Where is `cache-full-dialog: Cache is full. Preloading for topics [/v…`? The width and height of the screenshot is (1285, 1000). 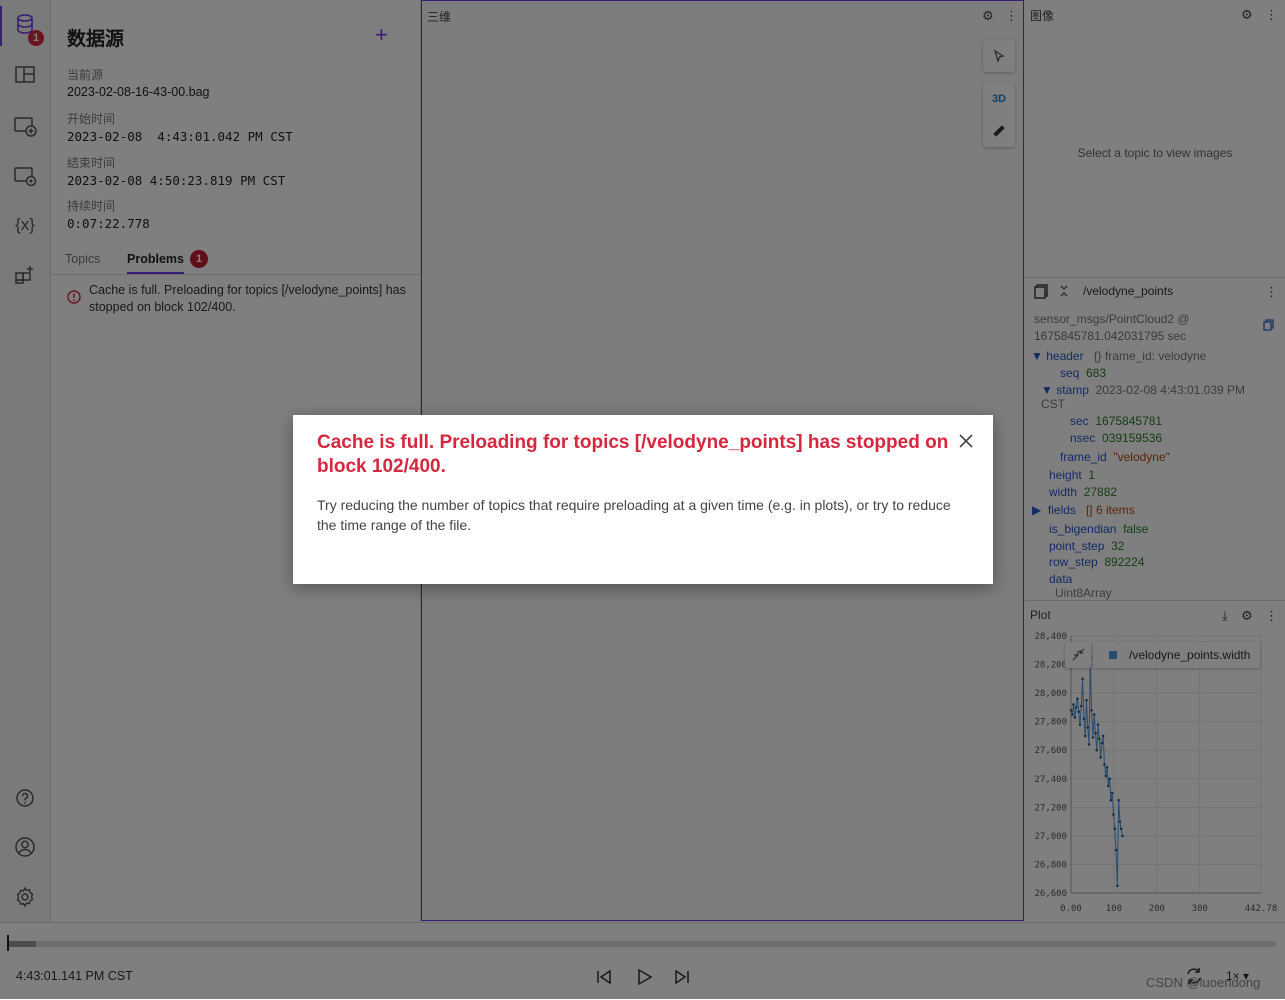
cache-full-dialog: Cache is full. Preloading for topics [/v… is located at coordinates (643, 499).